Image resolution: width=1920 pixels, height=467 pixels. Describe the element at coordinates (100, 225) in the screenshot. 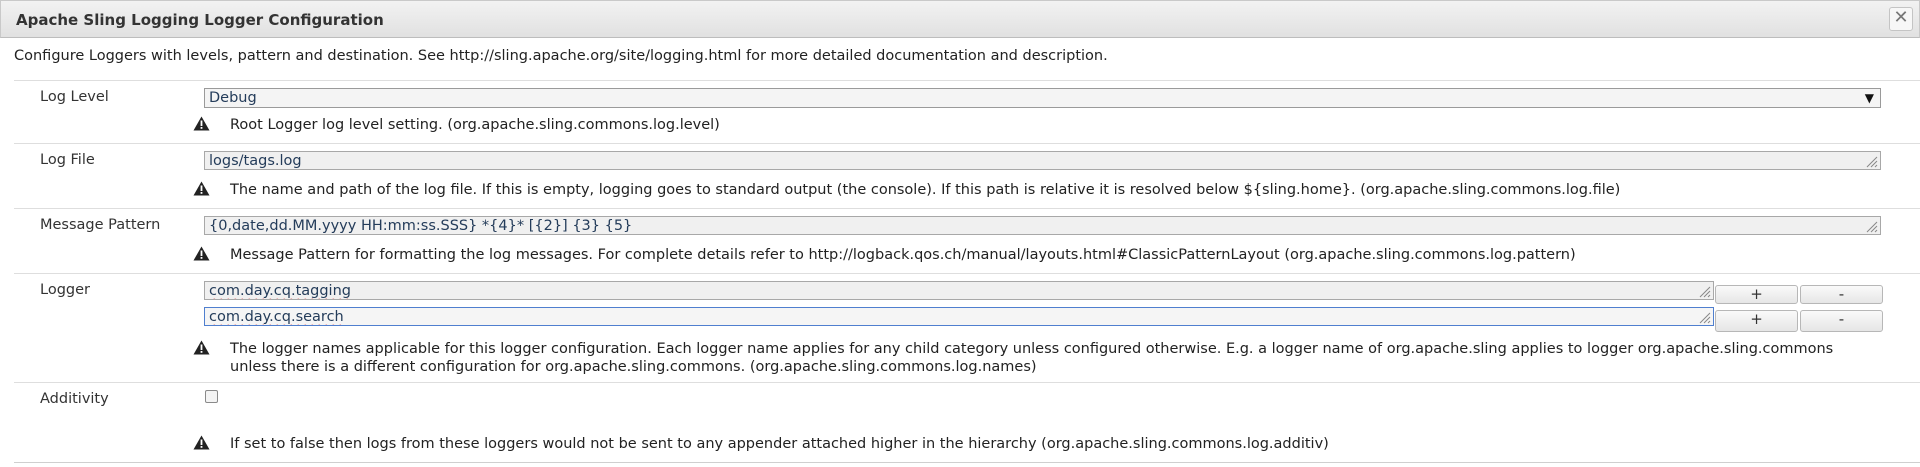

I see `message-pattern-label: Message Pattern` at that location.